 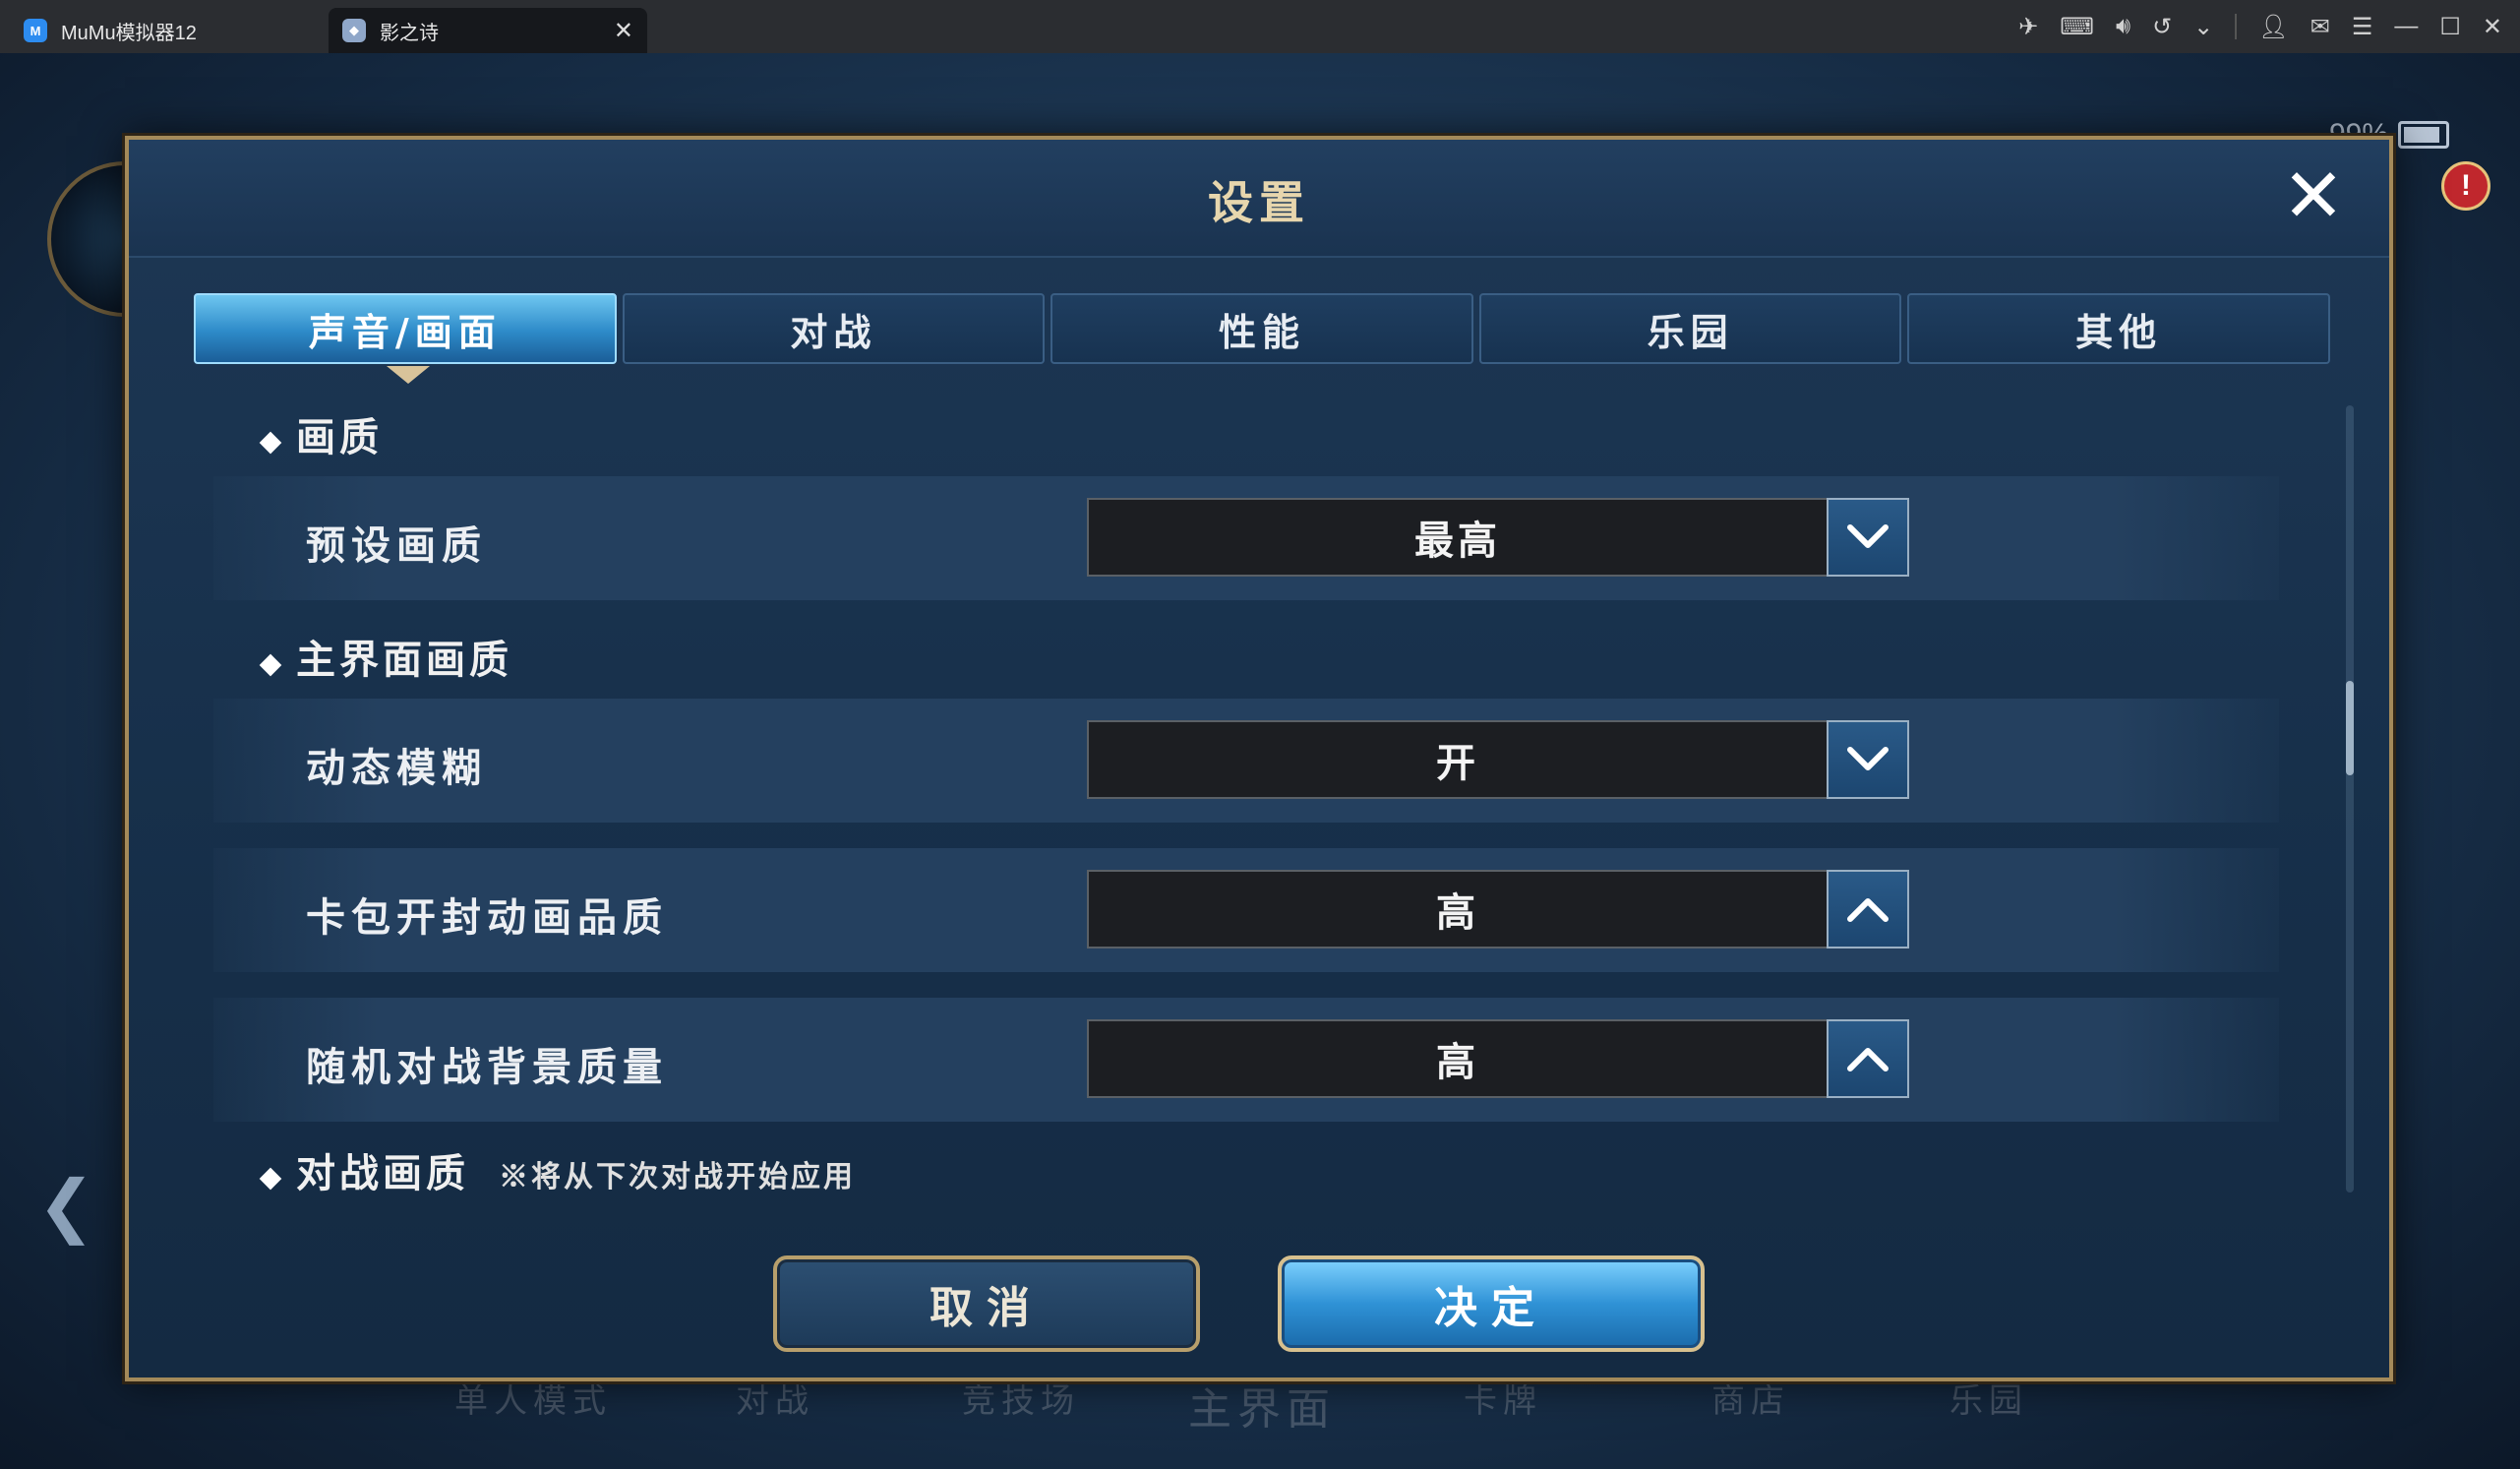 What do you see at coordinates (2203, 27) in the screenshot?
I see `chevron-down-icon: ⌄` at bounding box center [2203, 27].